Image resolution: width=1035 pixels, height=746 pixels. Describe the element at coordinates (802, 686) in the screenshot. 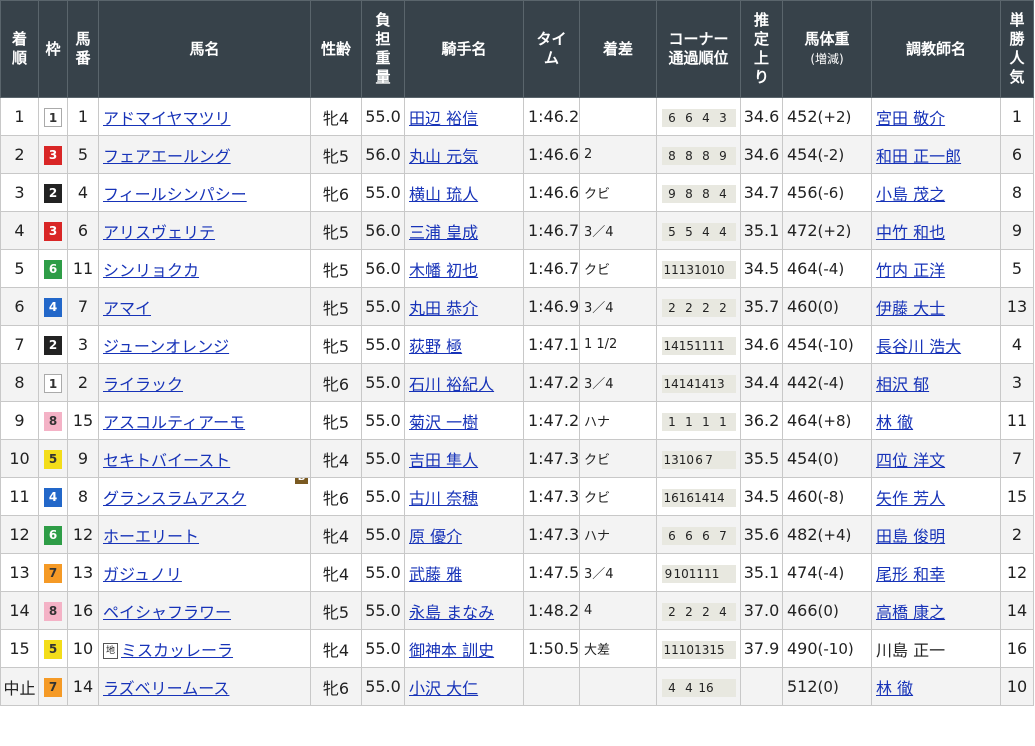

I see `body-weight-value: 512` at that location.